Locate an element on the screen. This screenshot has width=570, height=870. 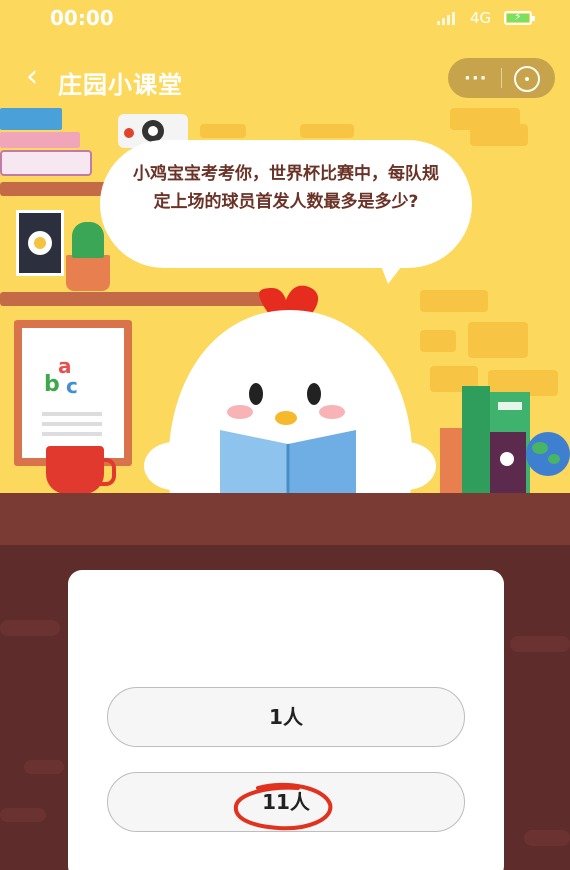
photo-frame is located at coordinates (40, 243).